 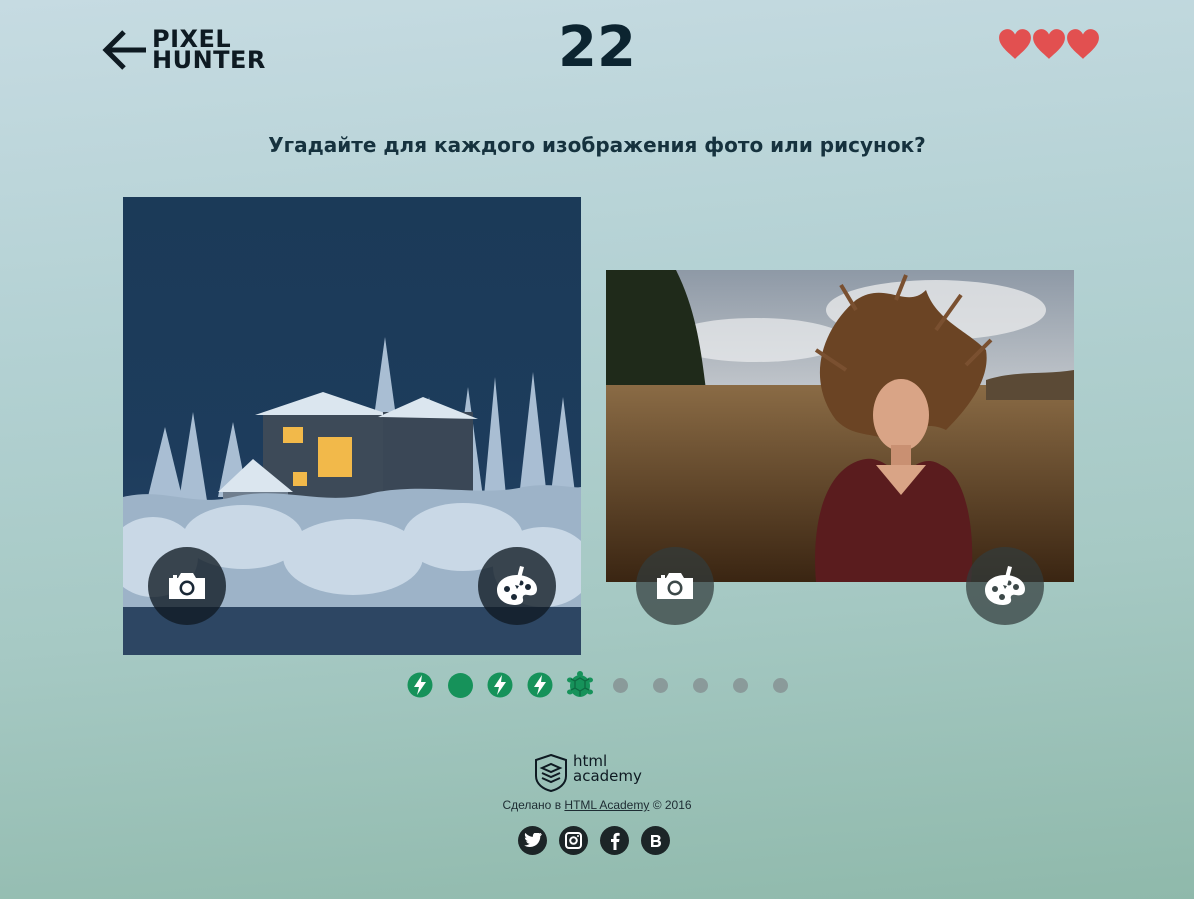 I want to click on twitter-icon, so click(x=532, y=840).